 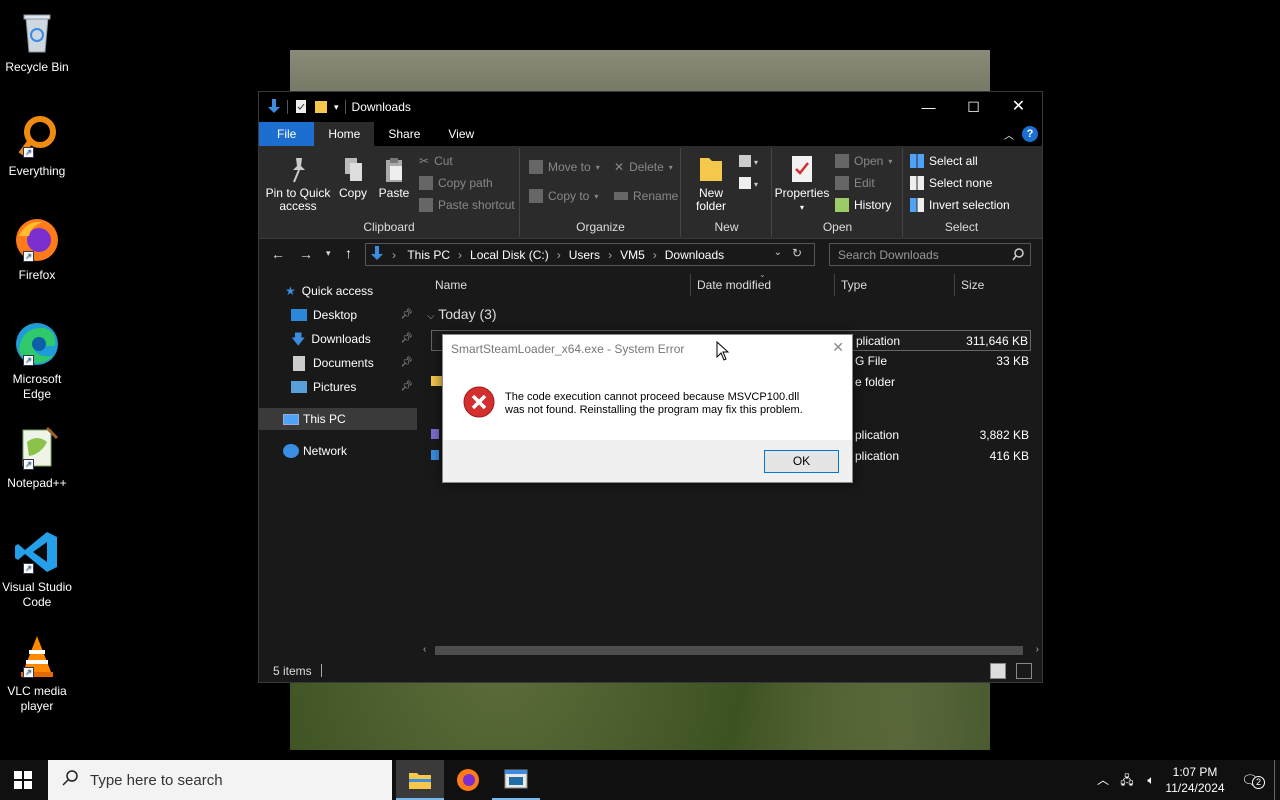 I want to click on edit-button: Edit, so click(x=855, y=183).